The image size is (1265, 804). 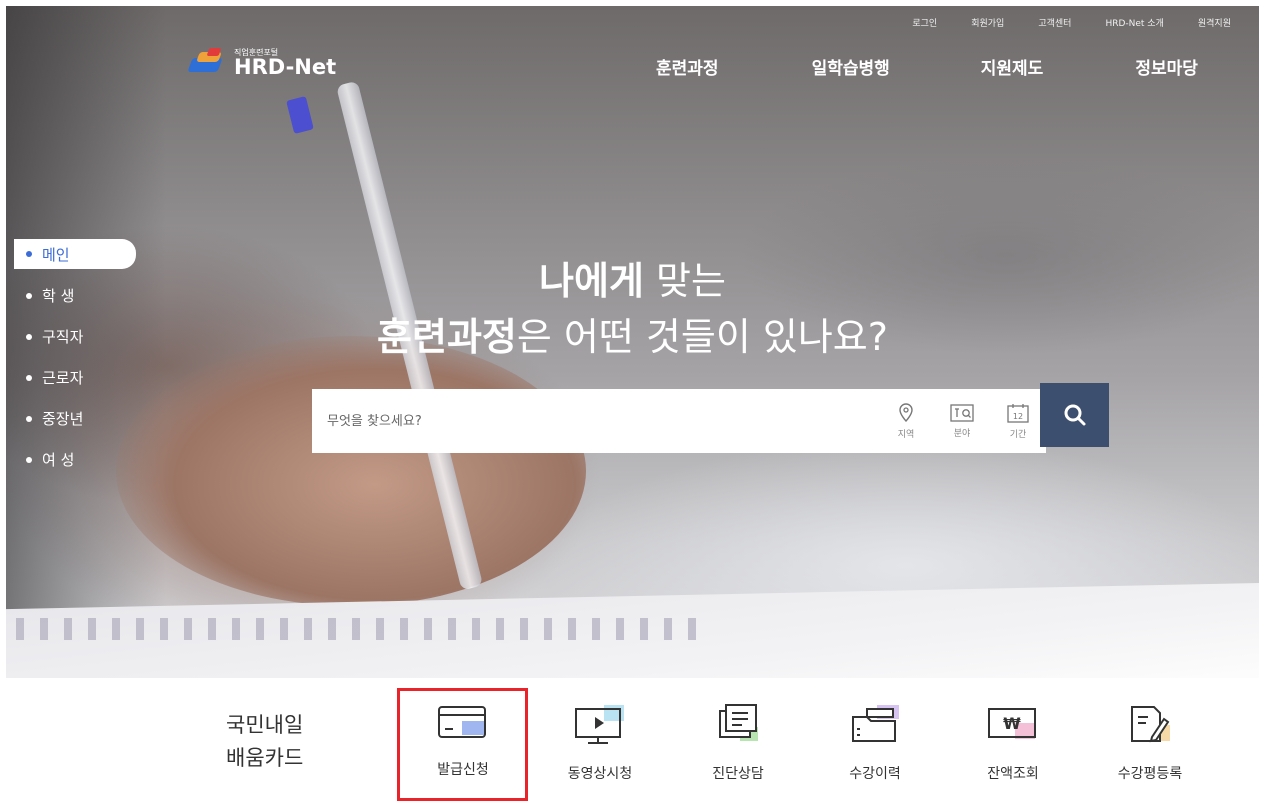 I want to click on filter-label: 지역, so click(x=906, y=434).